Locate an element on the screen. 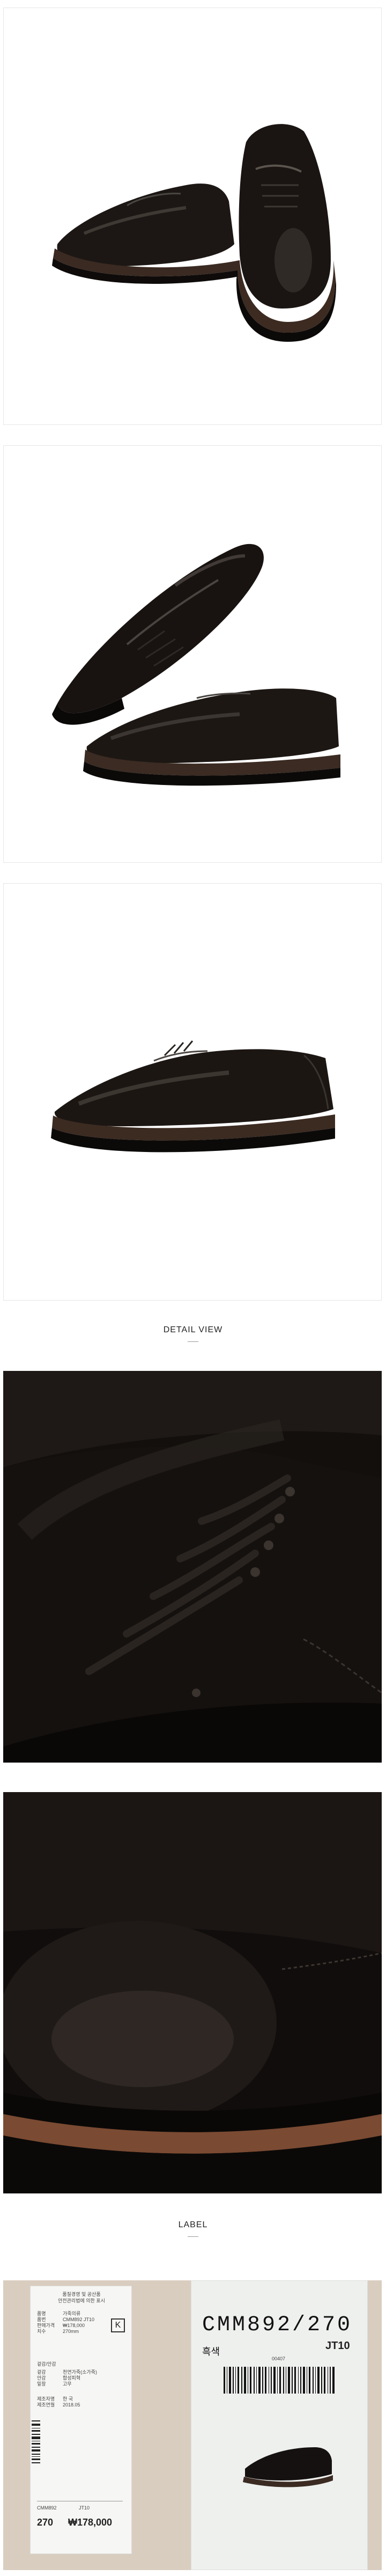 Image resolution: width=386 pixels, height=2576 pixels. hangtag-row-value: 2018.05 is located at coordinates (71, 2405).